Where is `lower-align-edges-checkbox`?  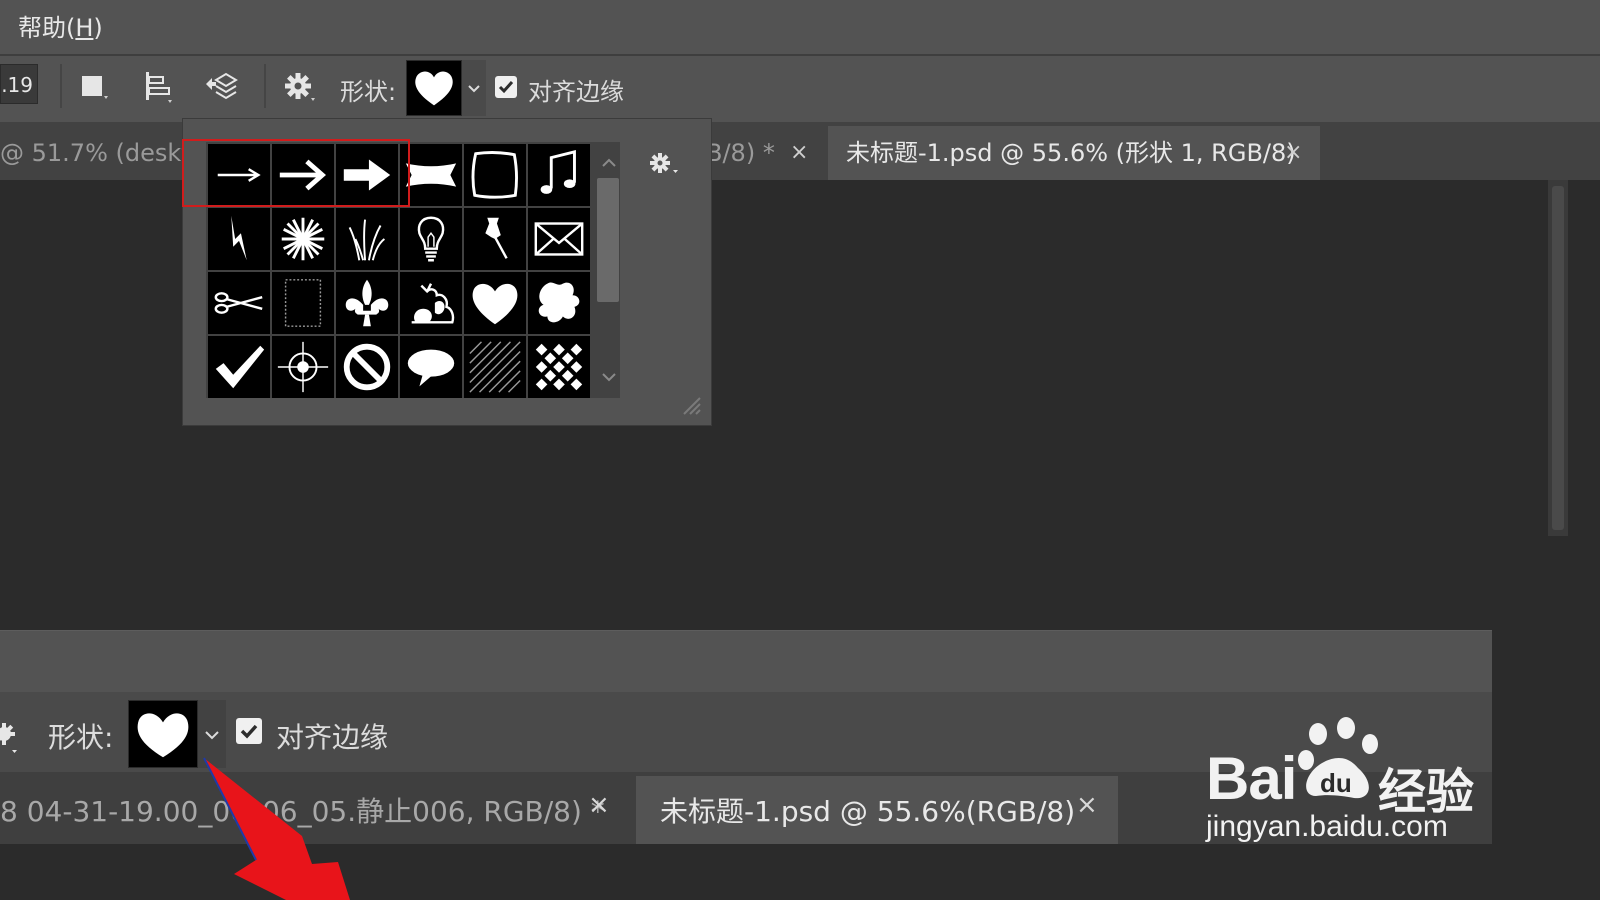 lower-align-edges-checkbox is located at coordinates (249, 731).